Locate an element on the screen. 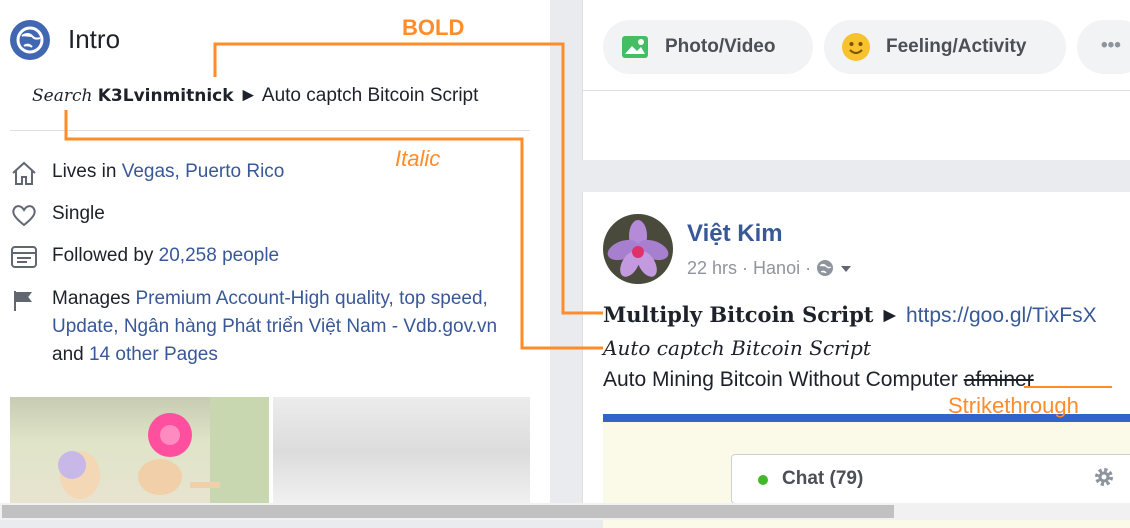  annotation-italic: Italic is located at coordinates (418, 158).